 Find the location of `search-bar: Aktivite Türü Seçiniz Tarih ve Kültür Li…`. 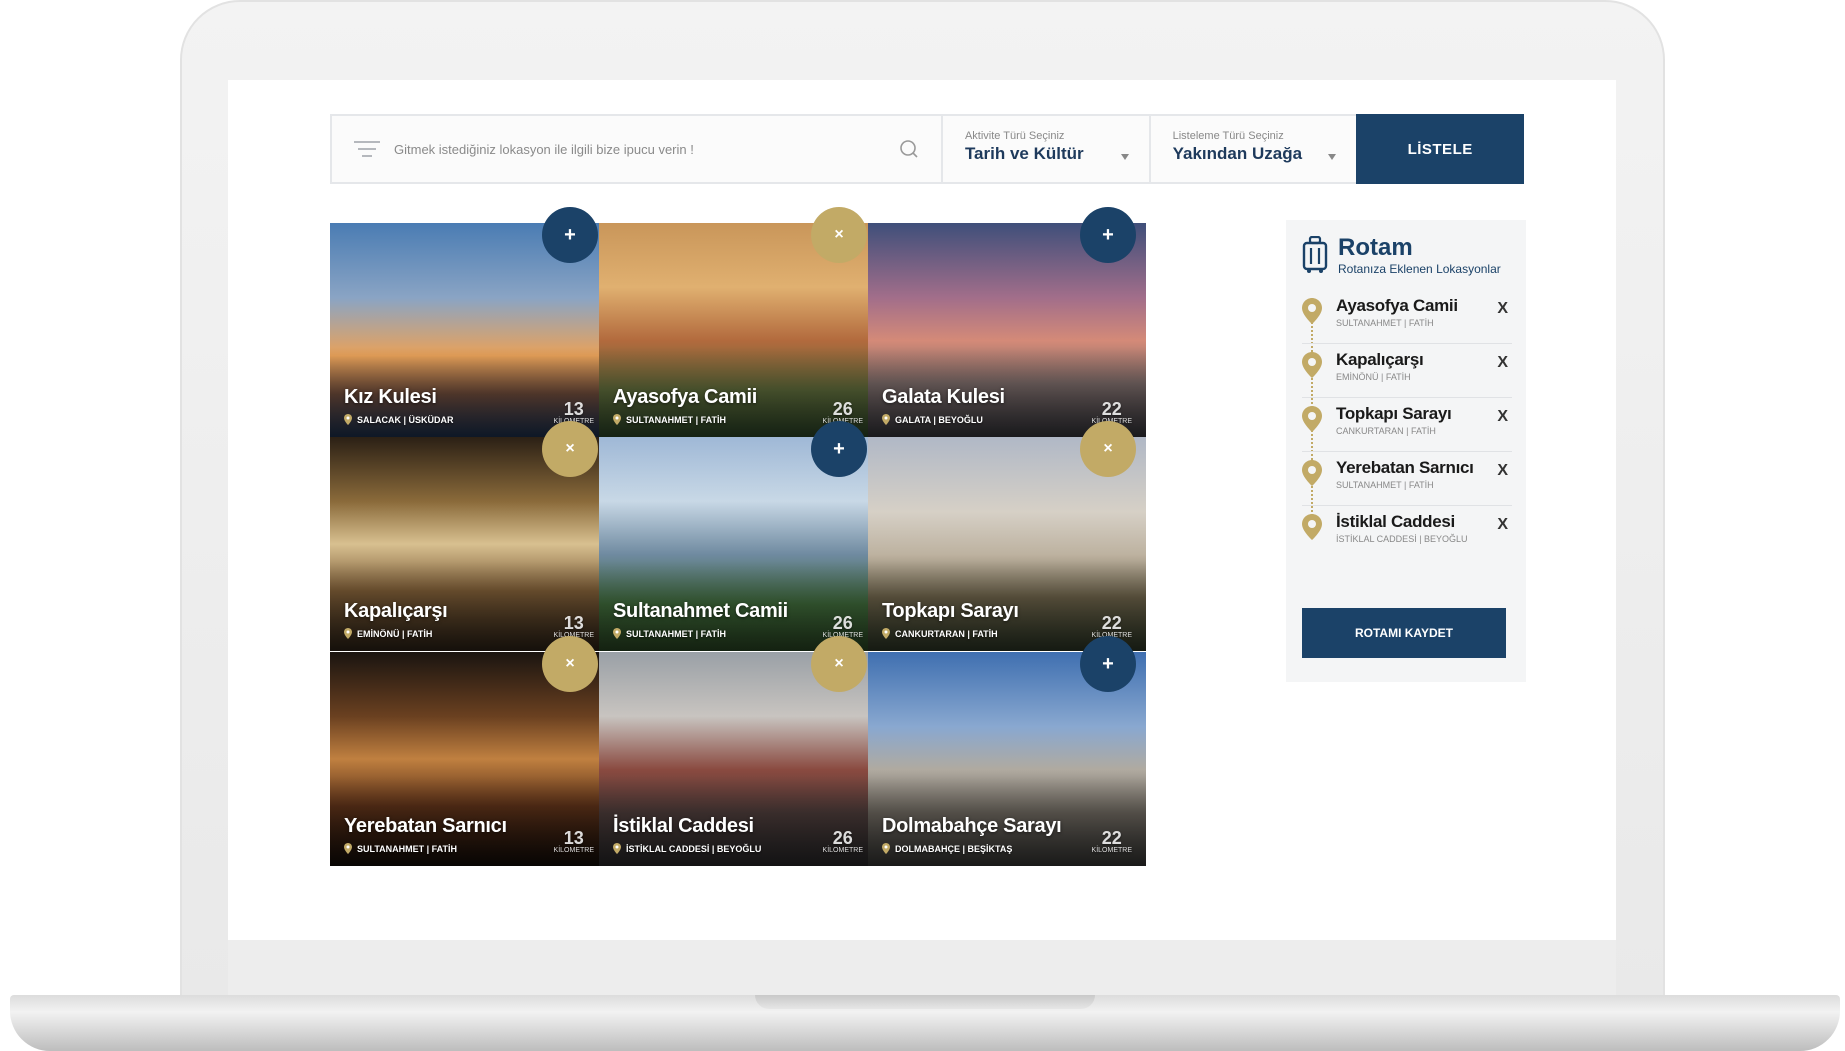

search-bar: Aktivite Türü Seçiniz Tarih ve Kültür Li… is located at coordinates (927, 149).